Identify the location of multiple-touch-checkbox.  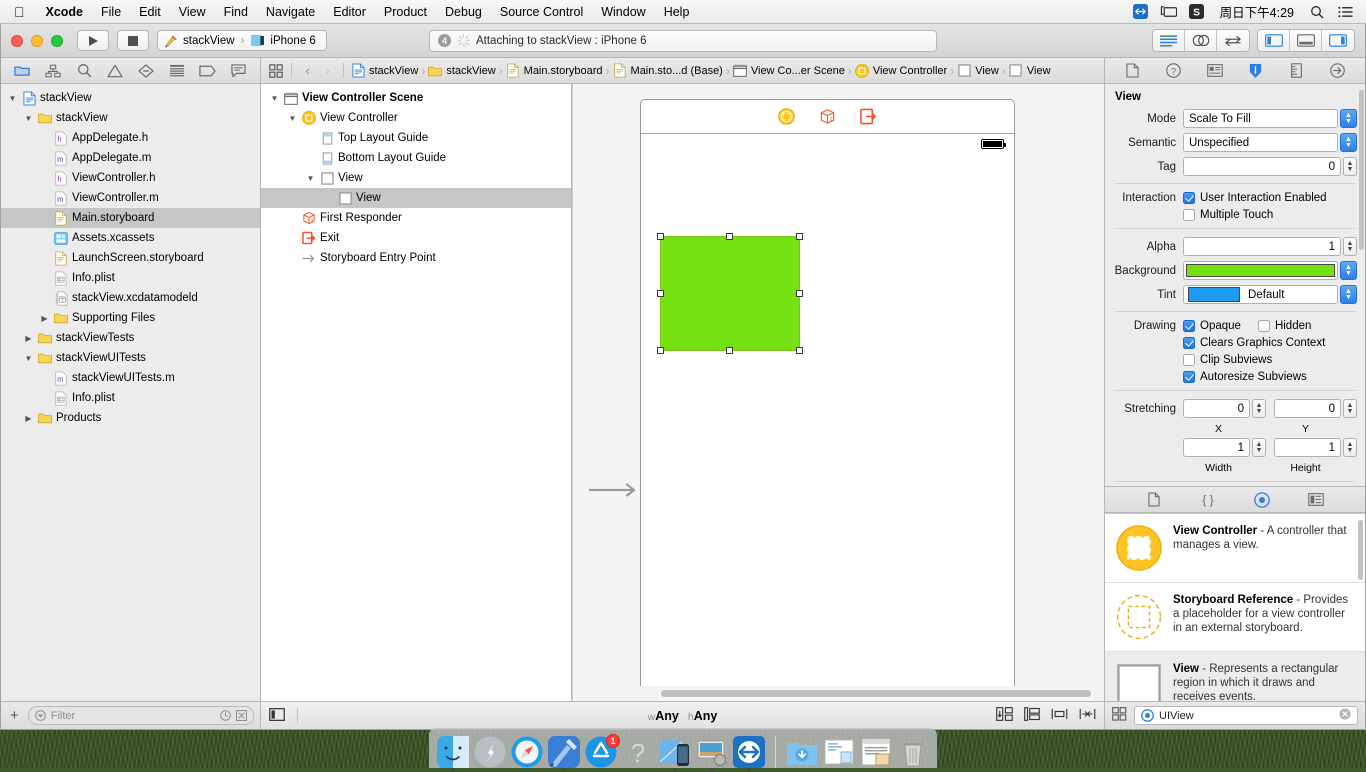
(1189, 215).